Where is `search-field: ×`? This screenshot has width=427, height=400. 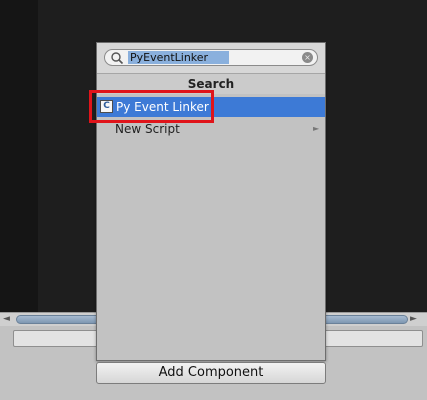 search-field: × is located at coordinates (211, 57).